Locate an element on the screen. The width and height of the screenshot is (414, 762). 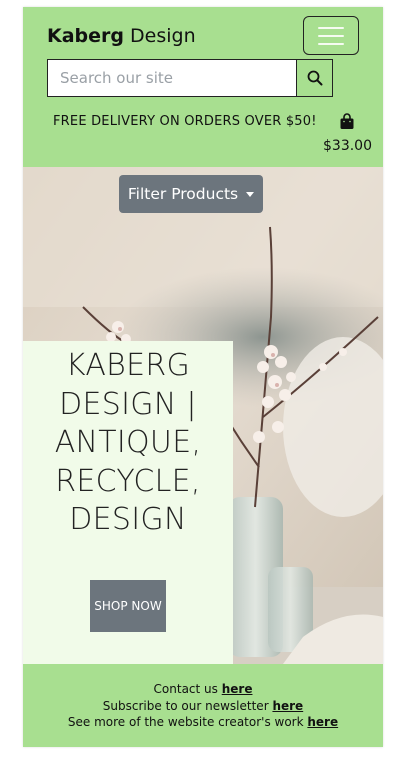
hero-title-line: ANTIQUE, is located at coordinates (128, 442).